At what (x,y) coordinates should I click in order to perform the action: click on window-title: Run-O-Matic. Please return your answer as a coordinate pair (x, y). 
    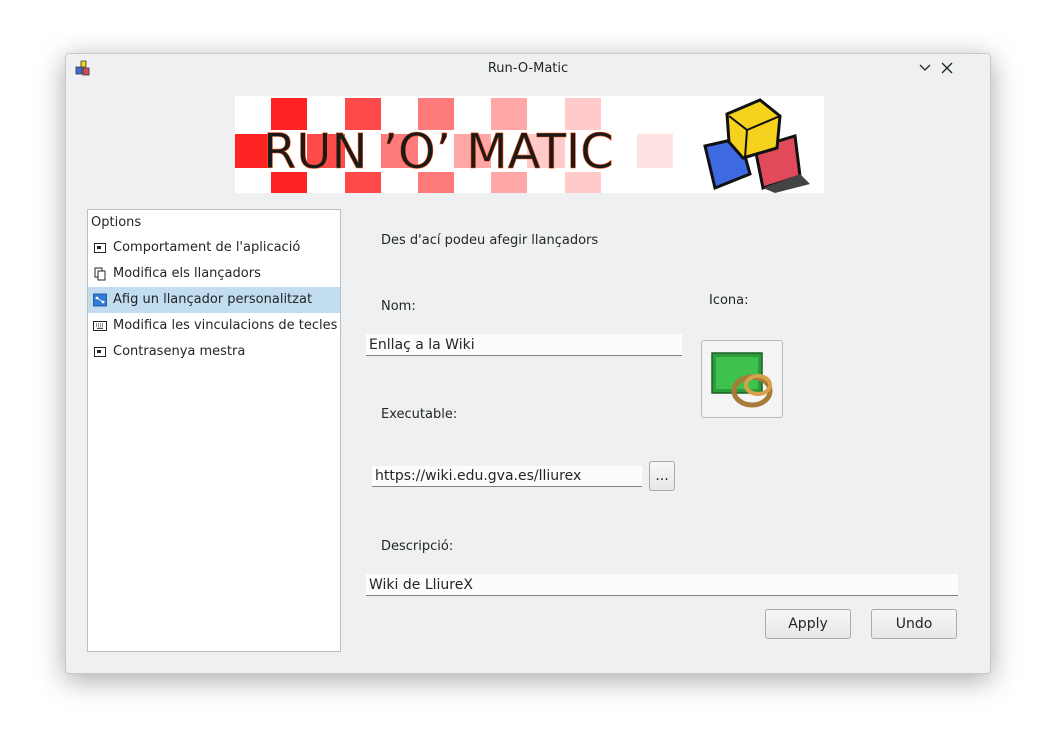
    Looking at the image, I should click on (528, 68).